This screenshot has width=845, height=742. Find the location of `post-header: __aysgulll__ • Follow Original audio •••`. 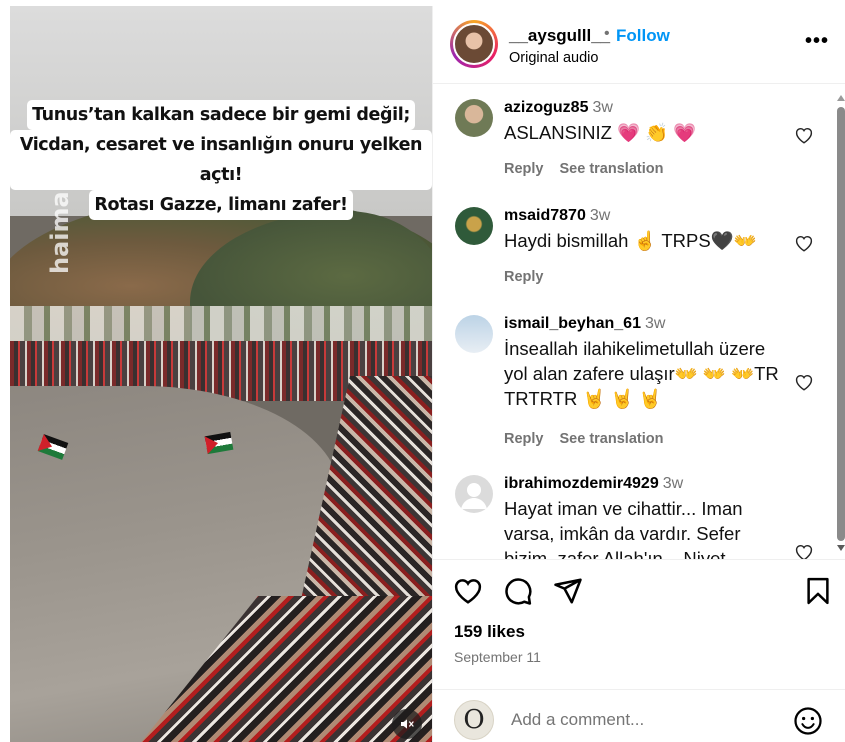

post-header: __aysgulll__ • Follow Original audio ••• is located at coordinates (639, 45).